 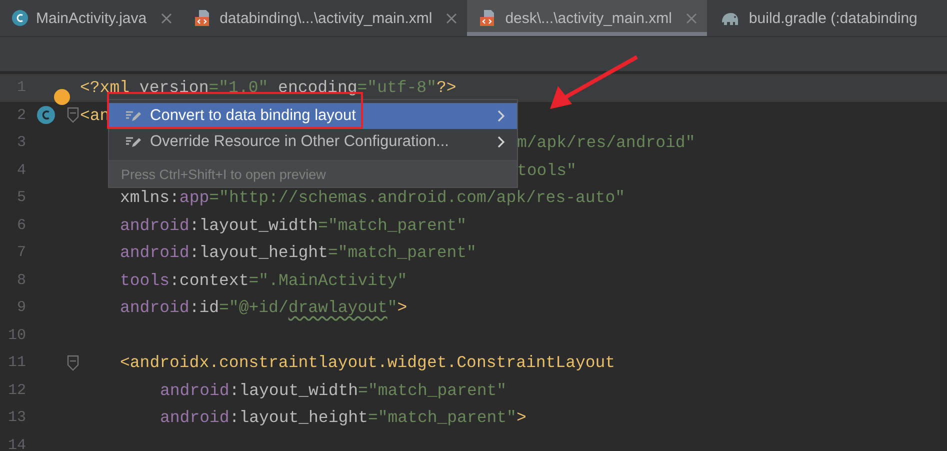 What do you see at coordinates (239, 88) in the screenshot?
I see `code-text: ="1.0"` at bounding box center [239, 88].